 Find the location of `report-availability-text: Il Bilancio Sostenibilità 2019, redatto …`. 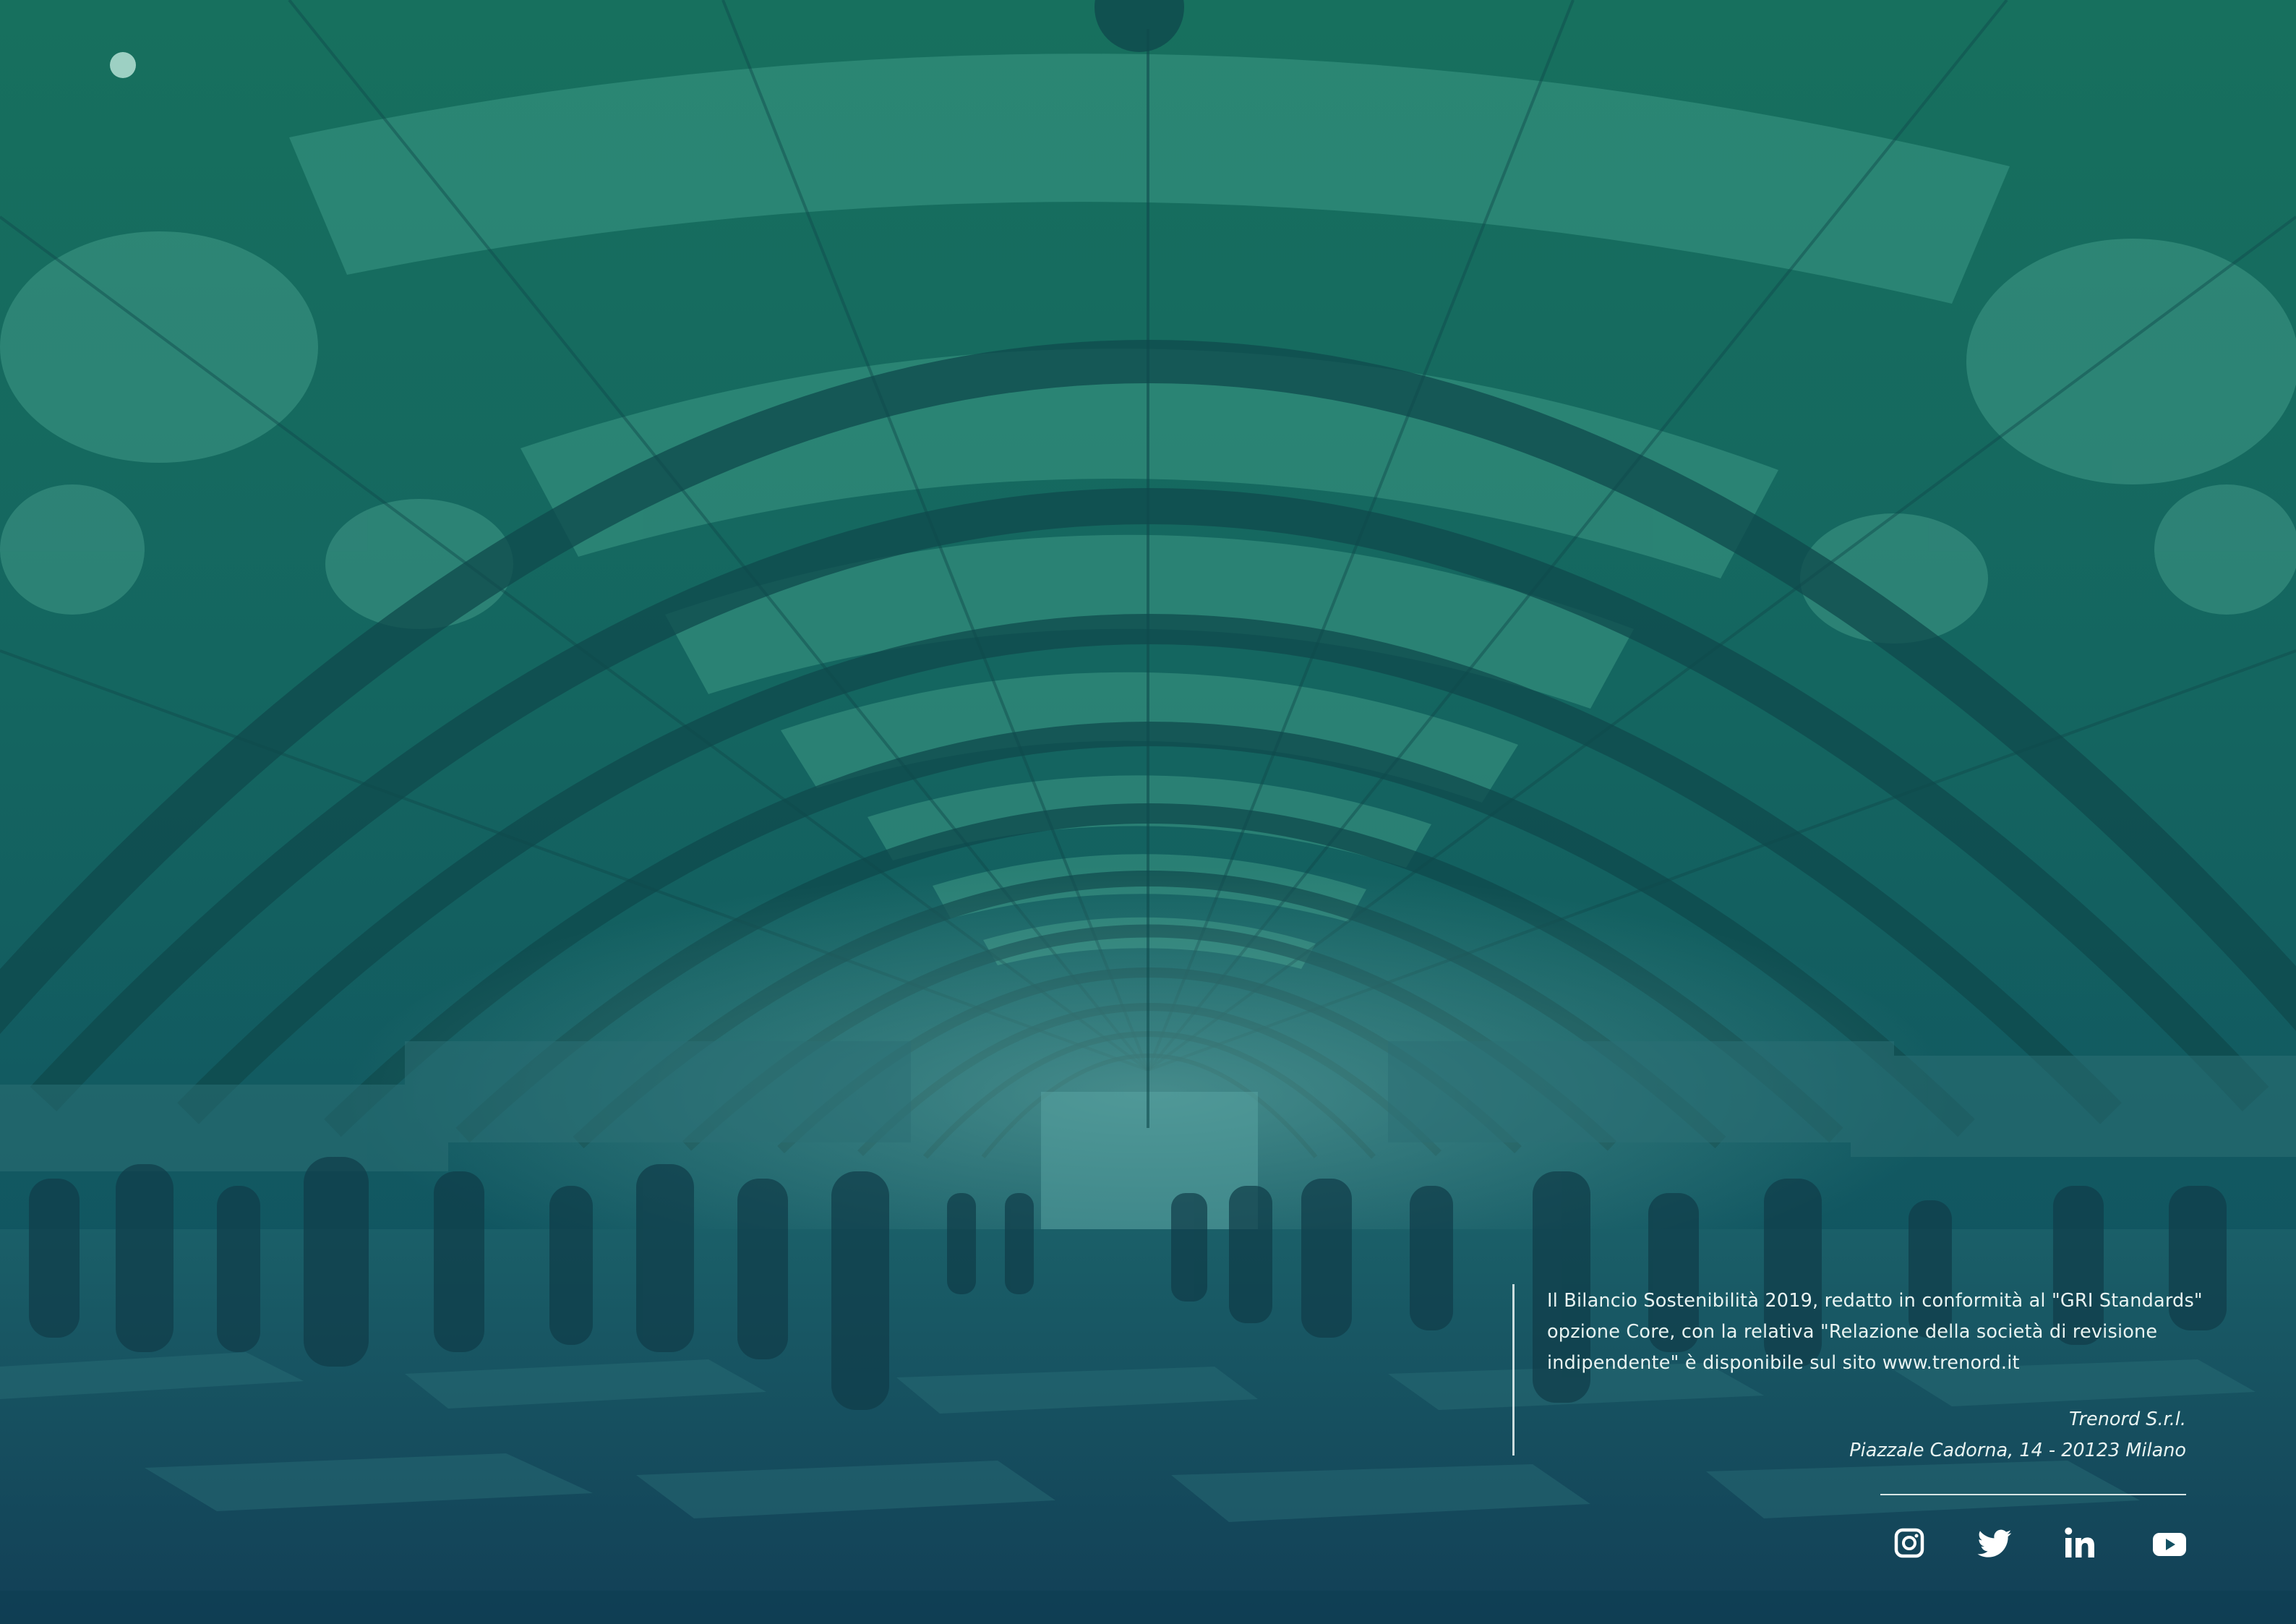

report-availability-text: Il Bilancio Sostenibilità 2019, redatto … is located at coordinates (1875, 1332).